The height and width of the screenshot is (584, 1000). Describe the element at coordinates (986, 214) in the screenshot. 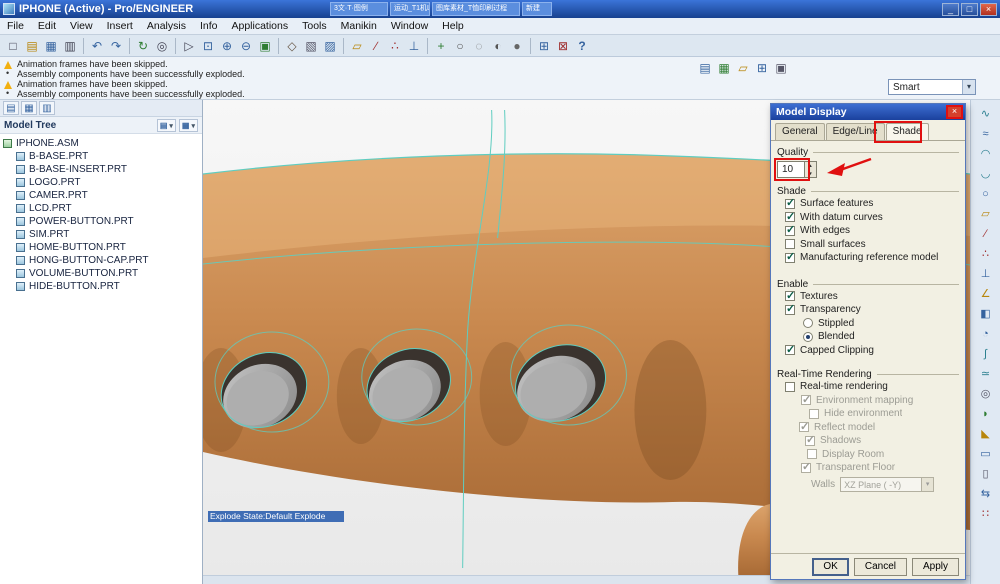

I see `datum-plane-icon: ▱` at that location.